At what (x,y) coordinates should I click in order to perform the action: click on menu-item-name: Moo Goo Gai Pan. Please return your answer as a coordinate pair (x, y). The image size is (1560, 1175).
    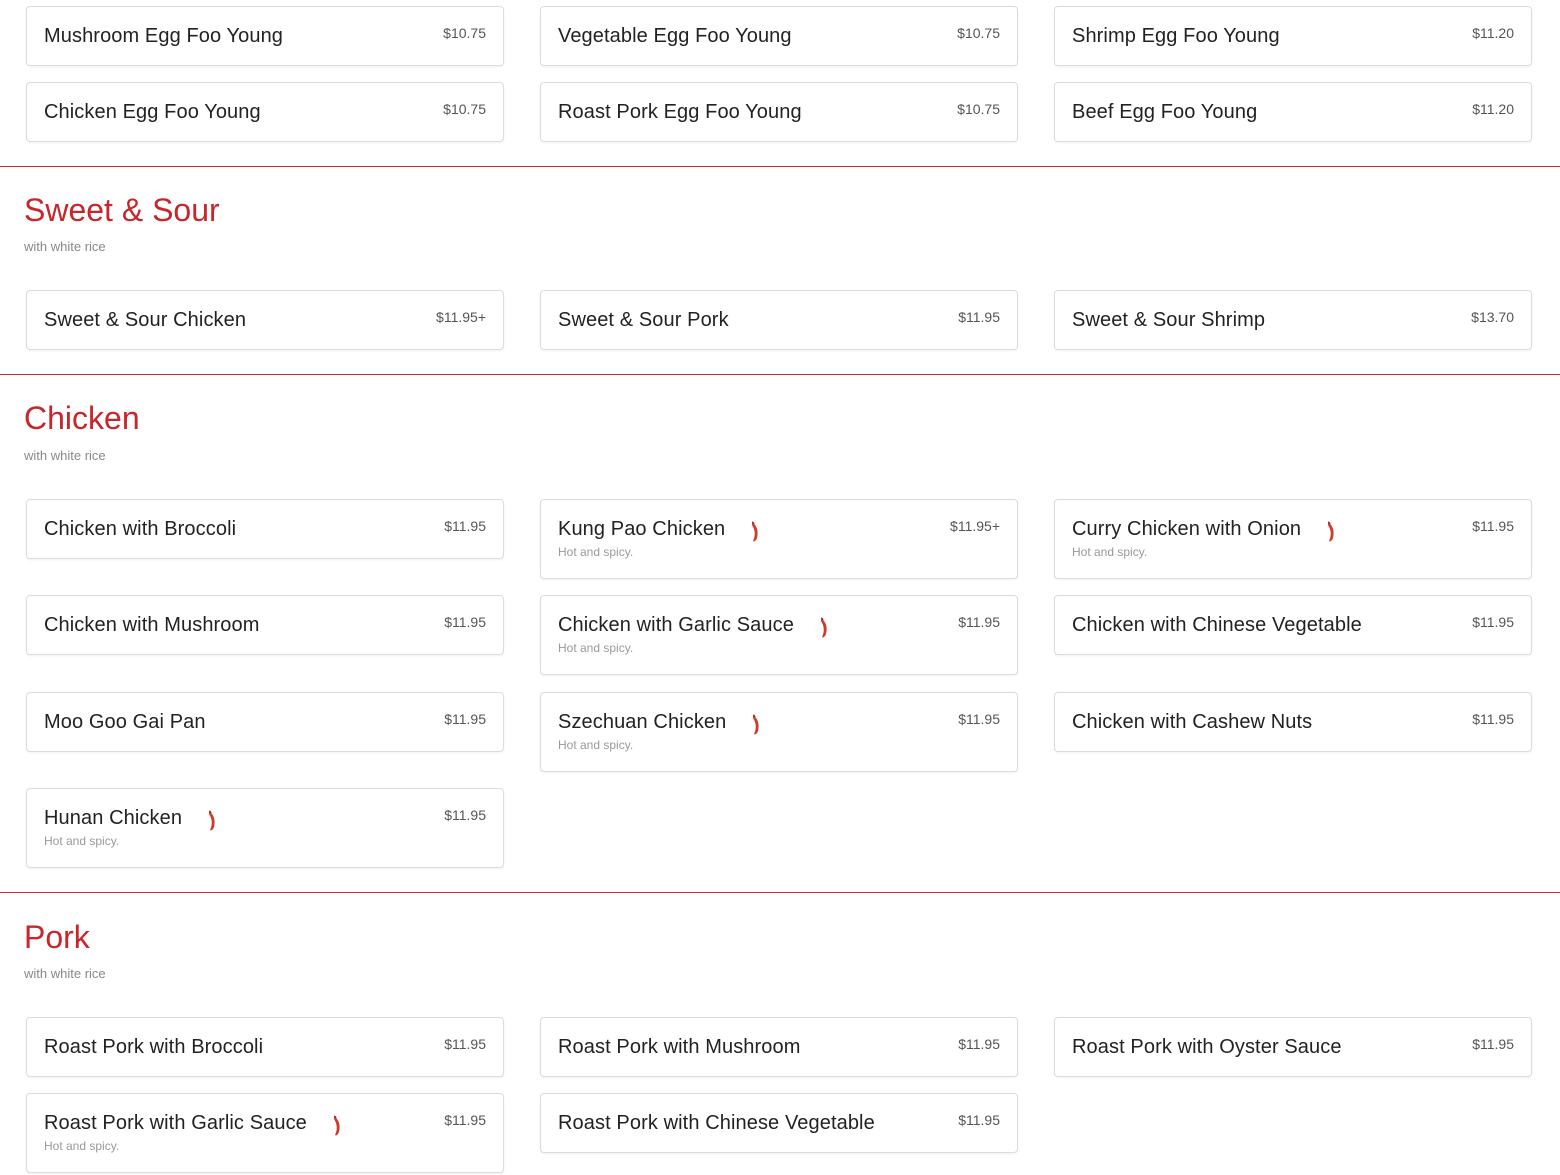
    Looking at the image, I should click on (125, 722).